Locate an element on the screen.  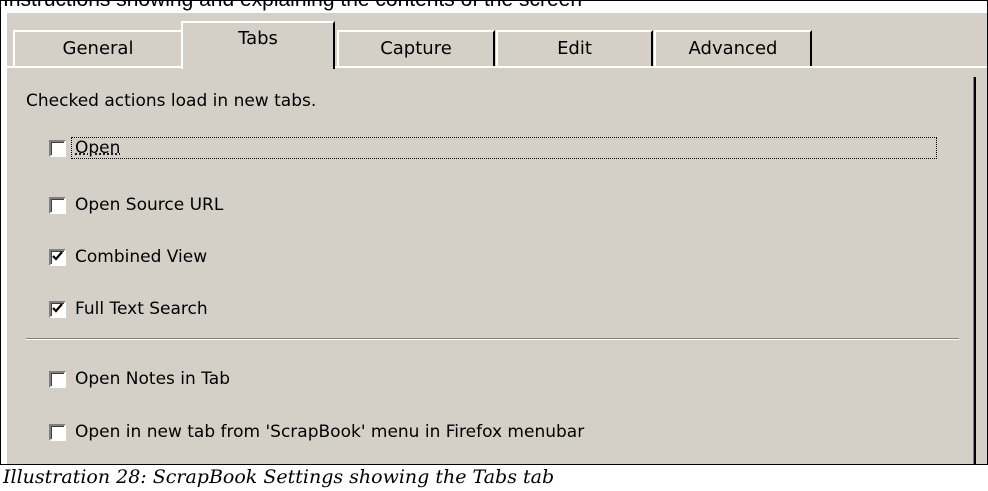
tab-edit: Edit is located at coordinates (574, 48).